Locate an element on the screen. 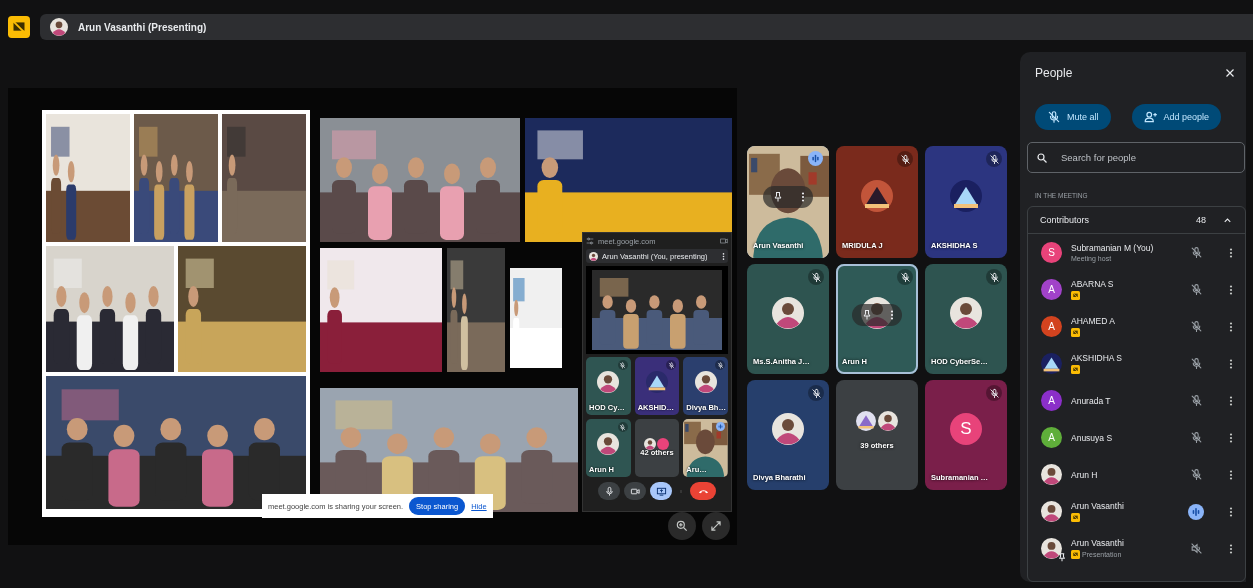  group-header: Contributors 48 is located at coordinates (1136, 220).